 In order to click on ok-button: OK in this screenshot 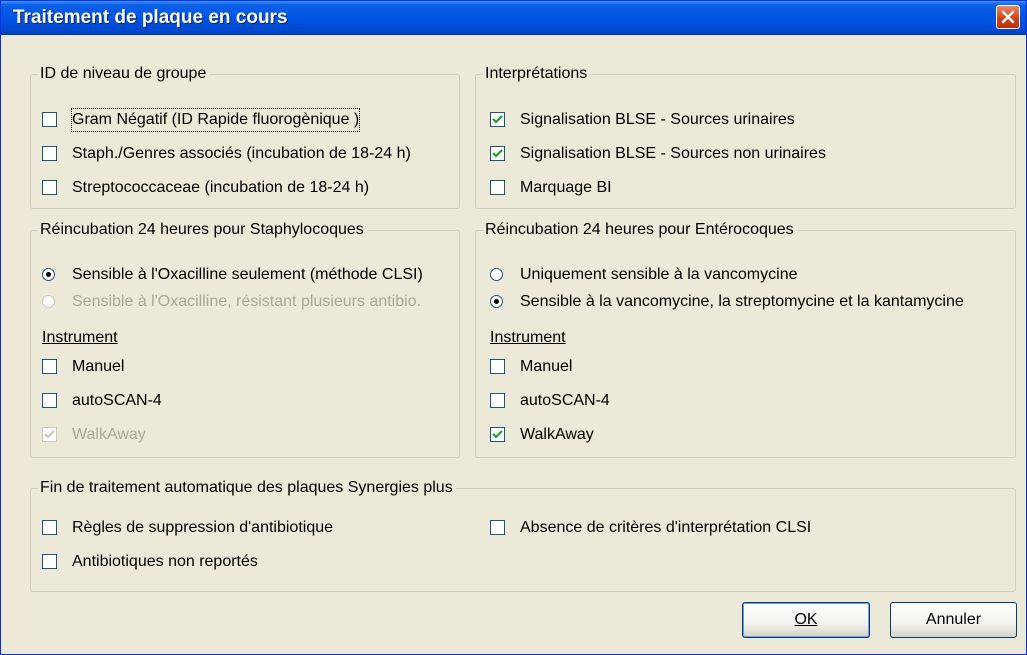, I will do `click(806, 620)`.